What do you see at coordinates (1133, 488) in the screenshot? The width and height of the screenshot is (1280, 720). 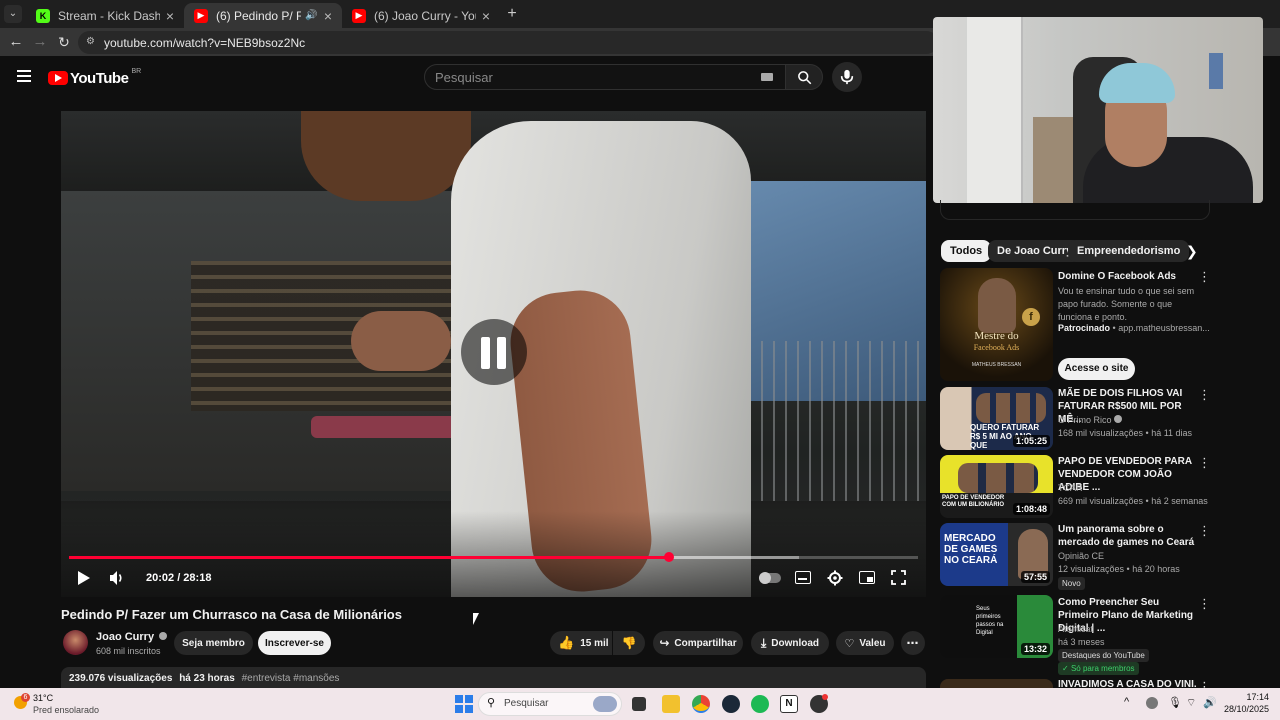 I see `rec-channel-2: TCAR` at bounding box center [1133, 488].